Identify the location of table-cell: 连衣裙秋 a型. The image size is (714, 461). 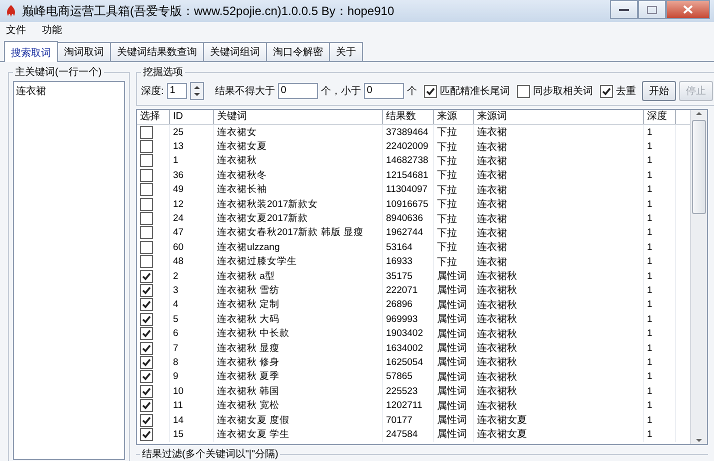
(246, 276).